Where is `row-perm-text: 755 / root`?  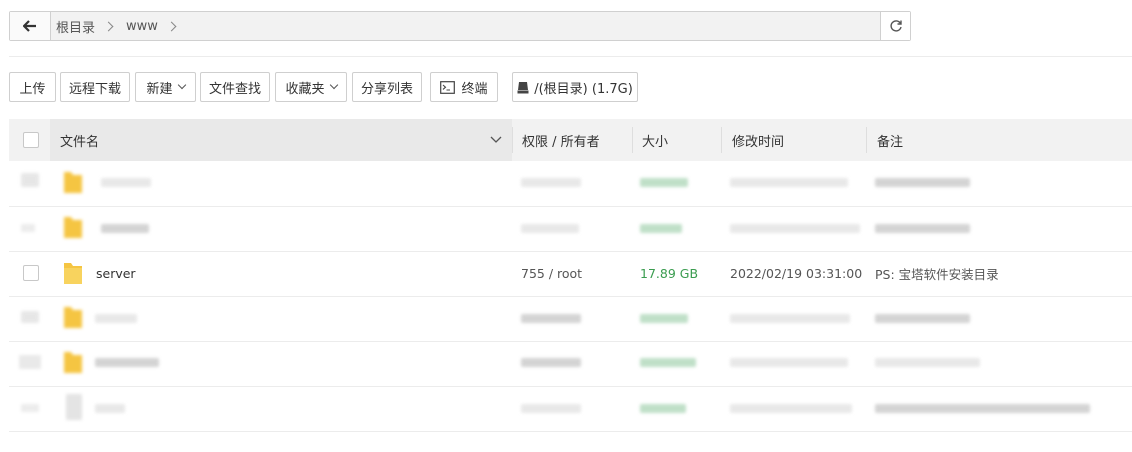
row-perm-text: 755 / root is located at coordinates (552, 273).